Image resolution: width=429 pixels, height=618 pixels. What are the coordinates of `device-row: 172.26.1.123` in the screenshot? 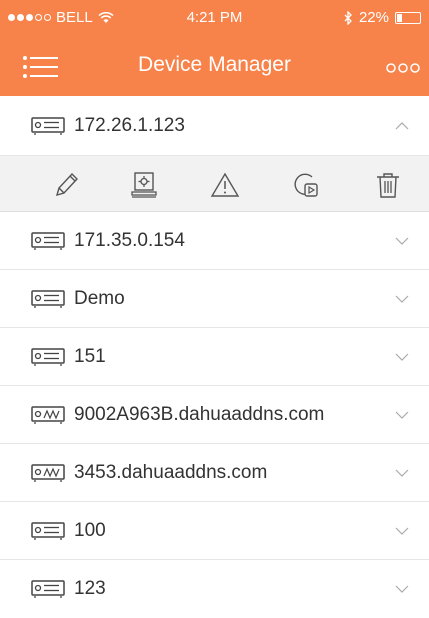 It's located at (214, 126).